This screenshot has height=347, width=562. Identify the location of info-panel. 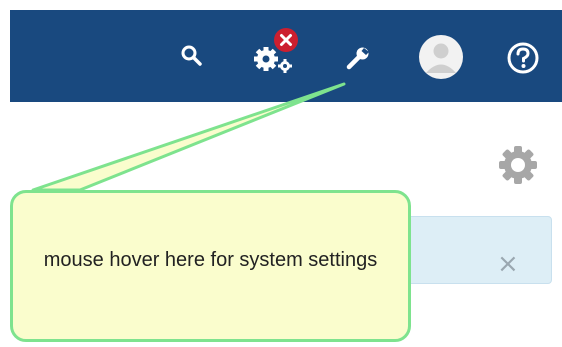
(478, 250).